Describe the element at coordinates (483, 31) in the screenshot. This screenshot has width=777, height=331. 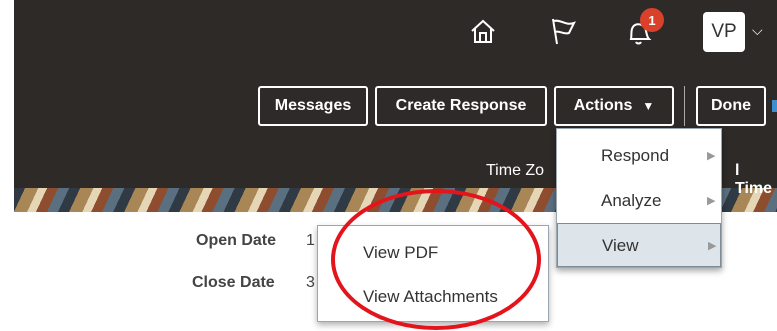
I see `home-icon` at that location.